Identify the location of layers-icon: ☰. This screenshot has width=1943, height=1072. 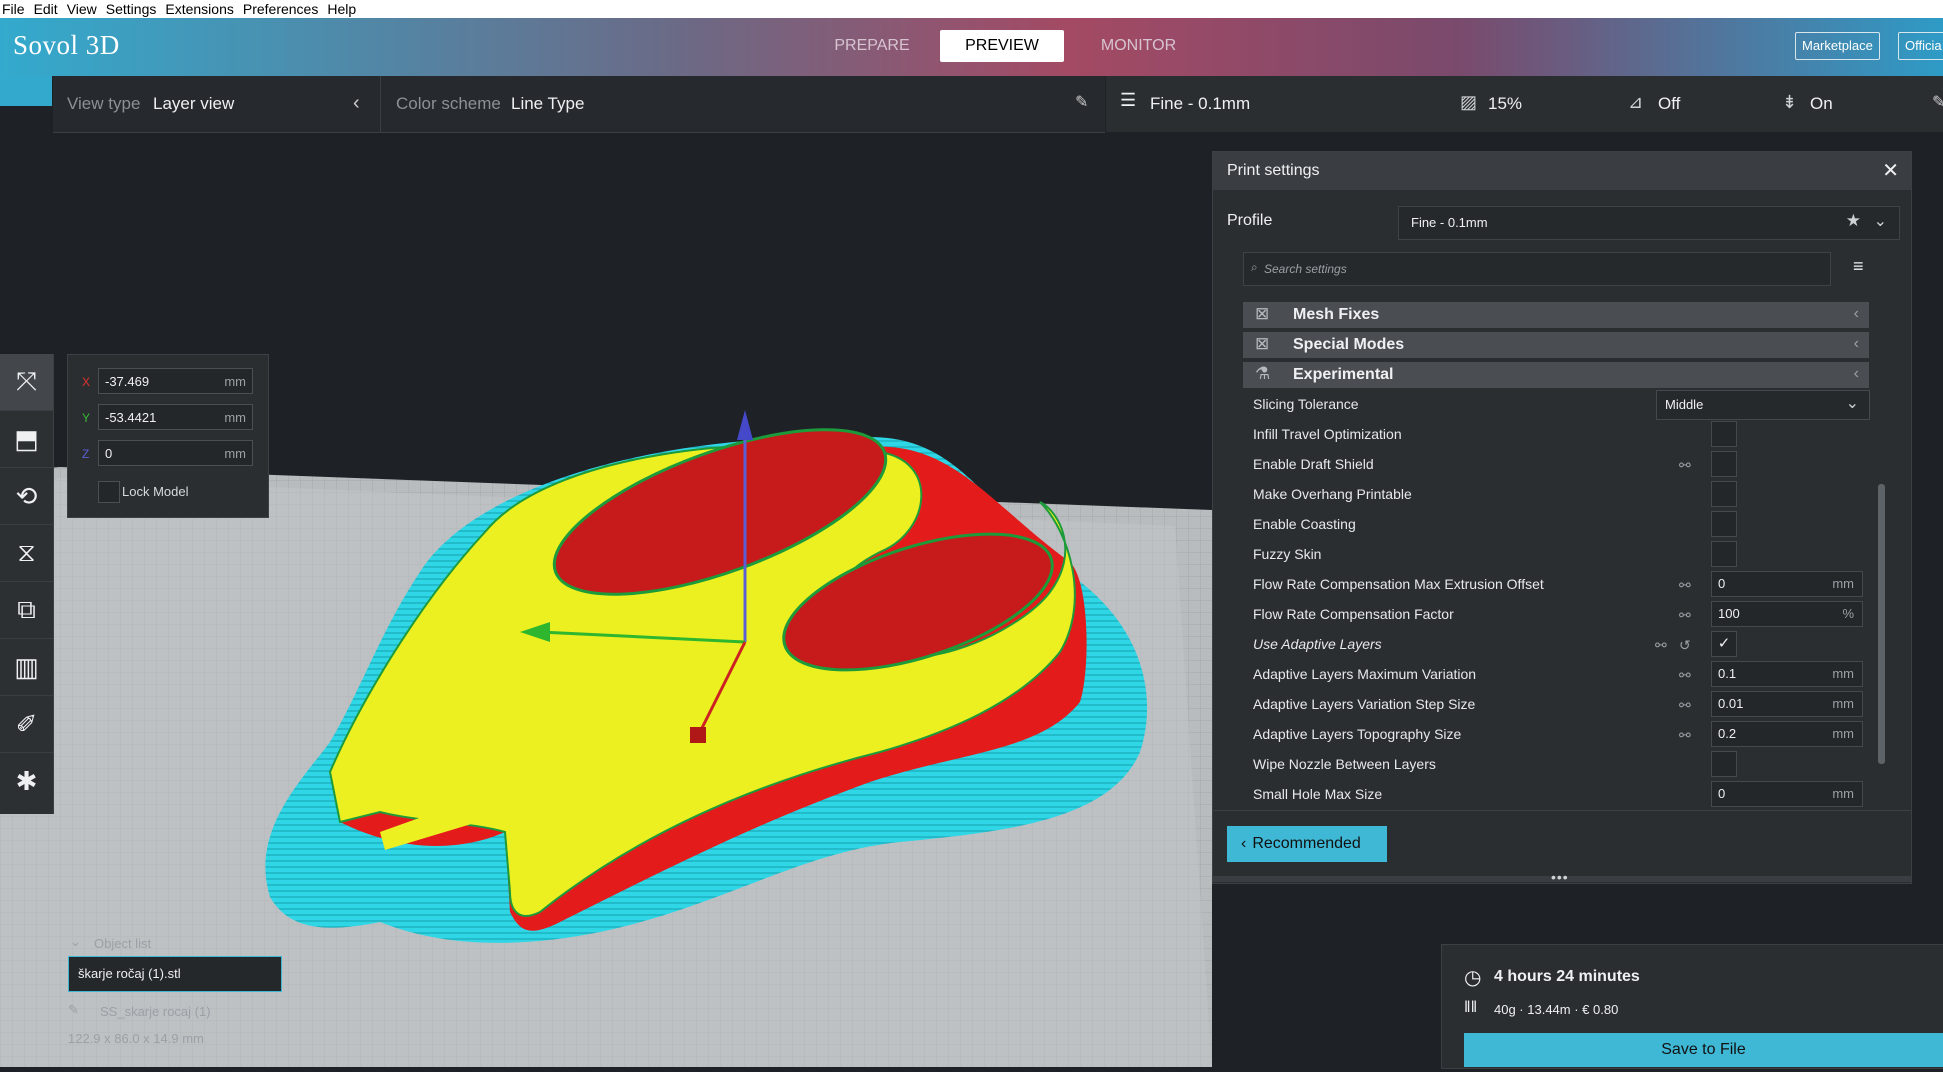
(1128, 100).